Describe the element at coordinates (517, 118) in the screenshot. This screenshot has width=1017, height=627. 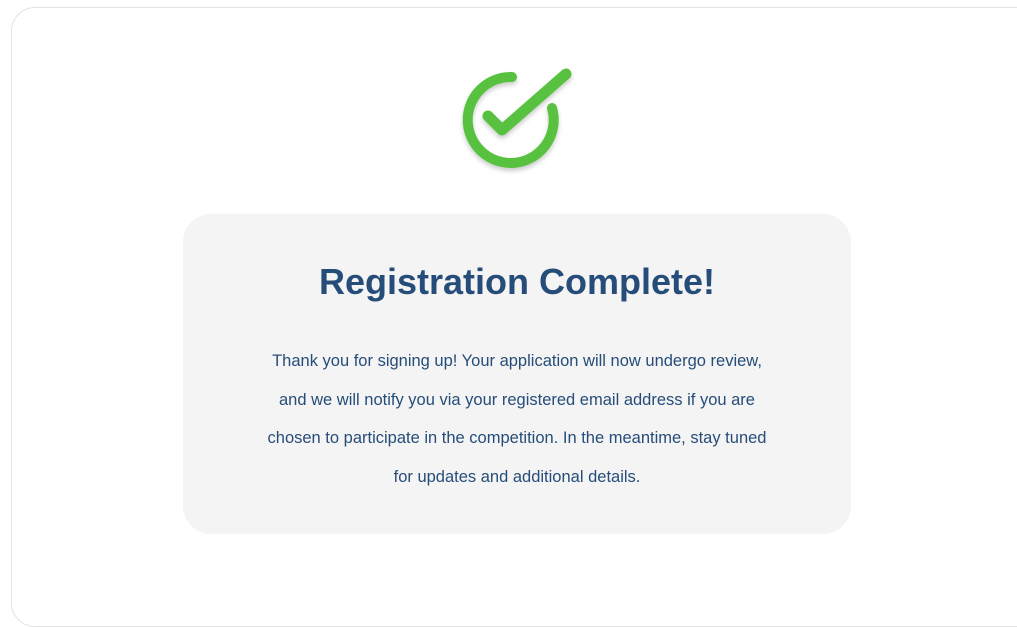
I see `check-circle-icon` at that location.